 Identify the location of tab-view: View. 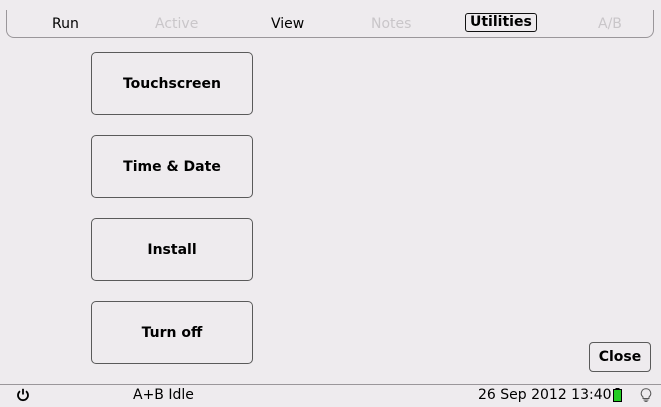
(287, 24).